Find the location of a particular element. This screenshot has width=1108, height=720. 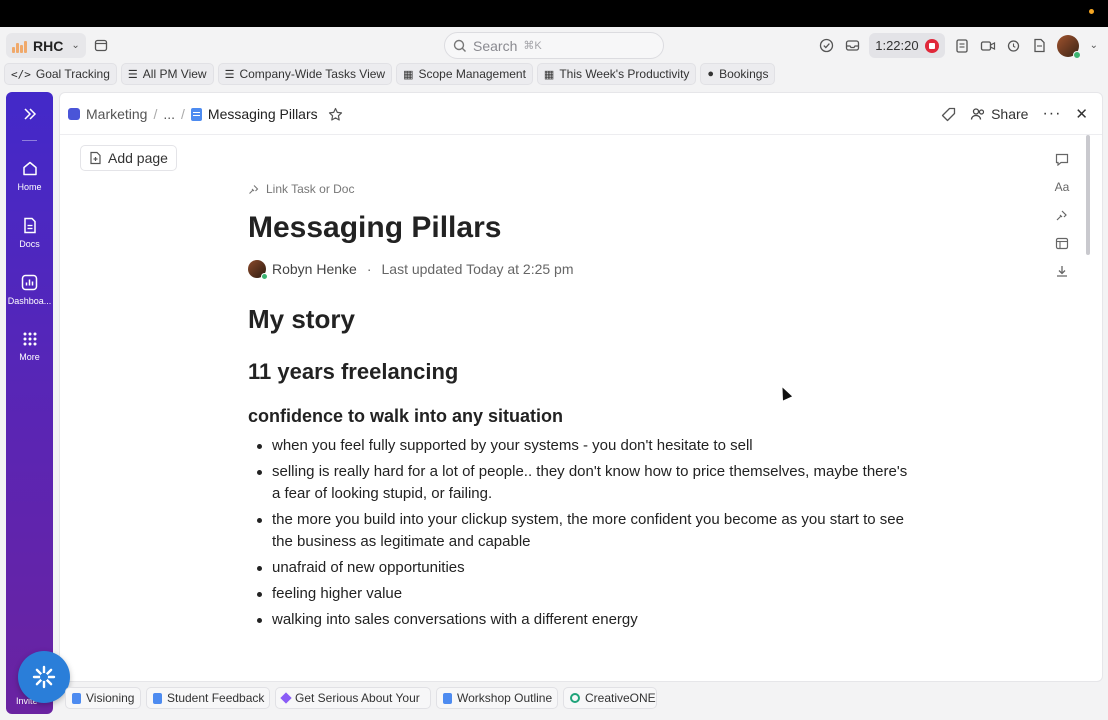

favorite-company-wide-tasks: ☰ Company-Wide Tasks View is located at coordinates (305, 74).